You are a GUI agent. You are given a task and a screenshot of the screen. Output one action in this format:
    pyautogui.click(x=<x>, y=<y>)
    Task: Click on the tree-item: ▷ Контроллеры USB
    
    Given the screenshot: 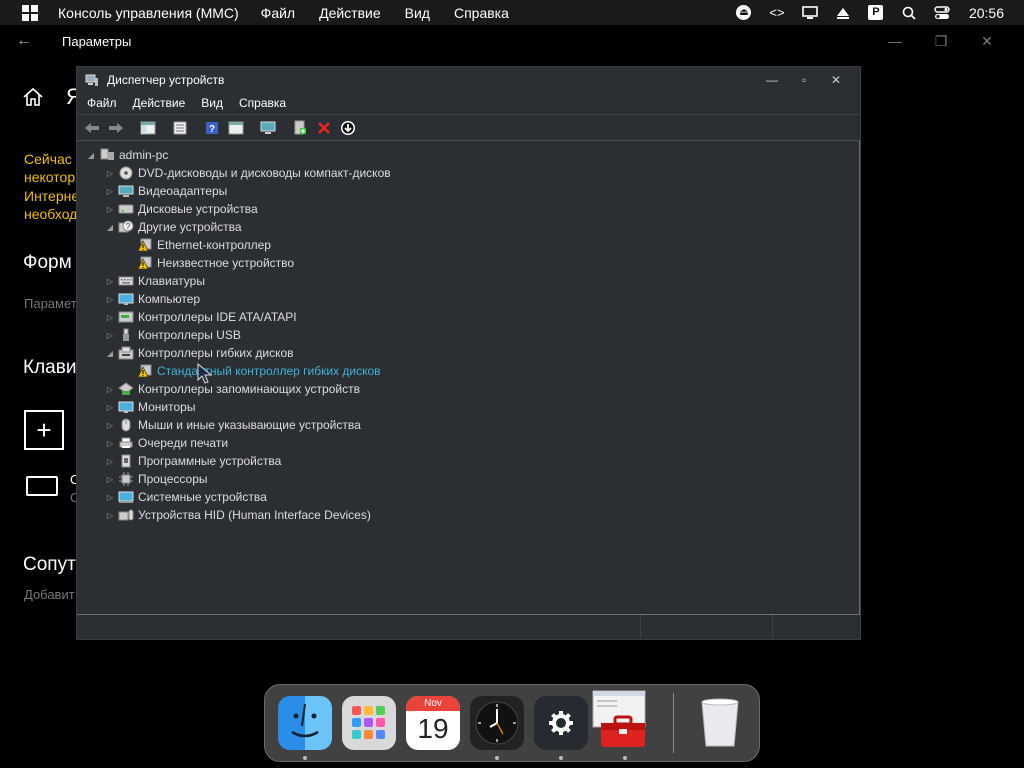 What is the action you would take?
    pyautogui.click(x=172, y=335)
    